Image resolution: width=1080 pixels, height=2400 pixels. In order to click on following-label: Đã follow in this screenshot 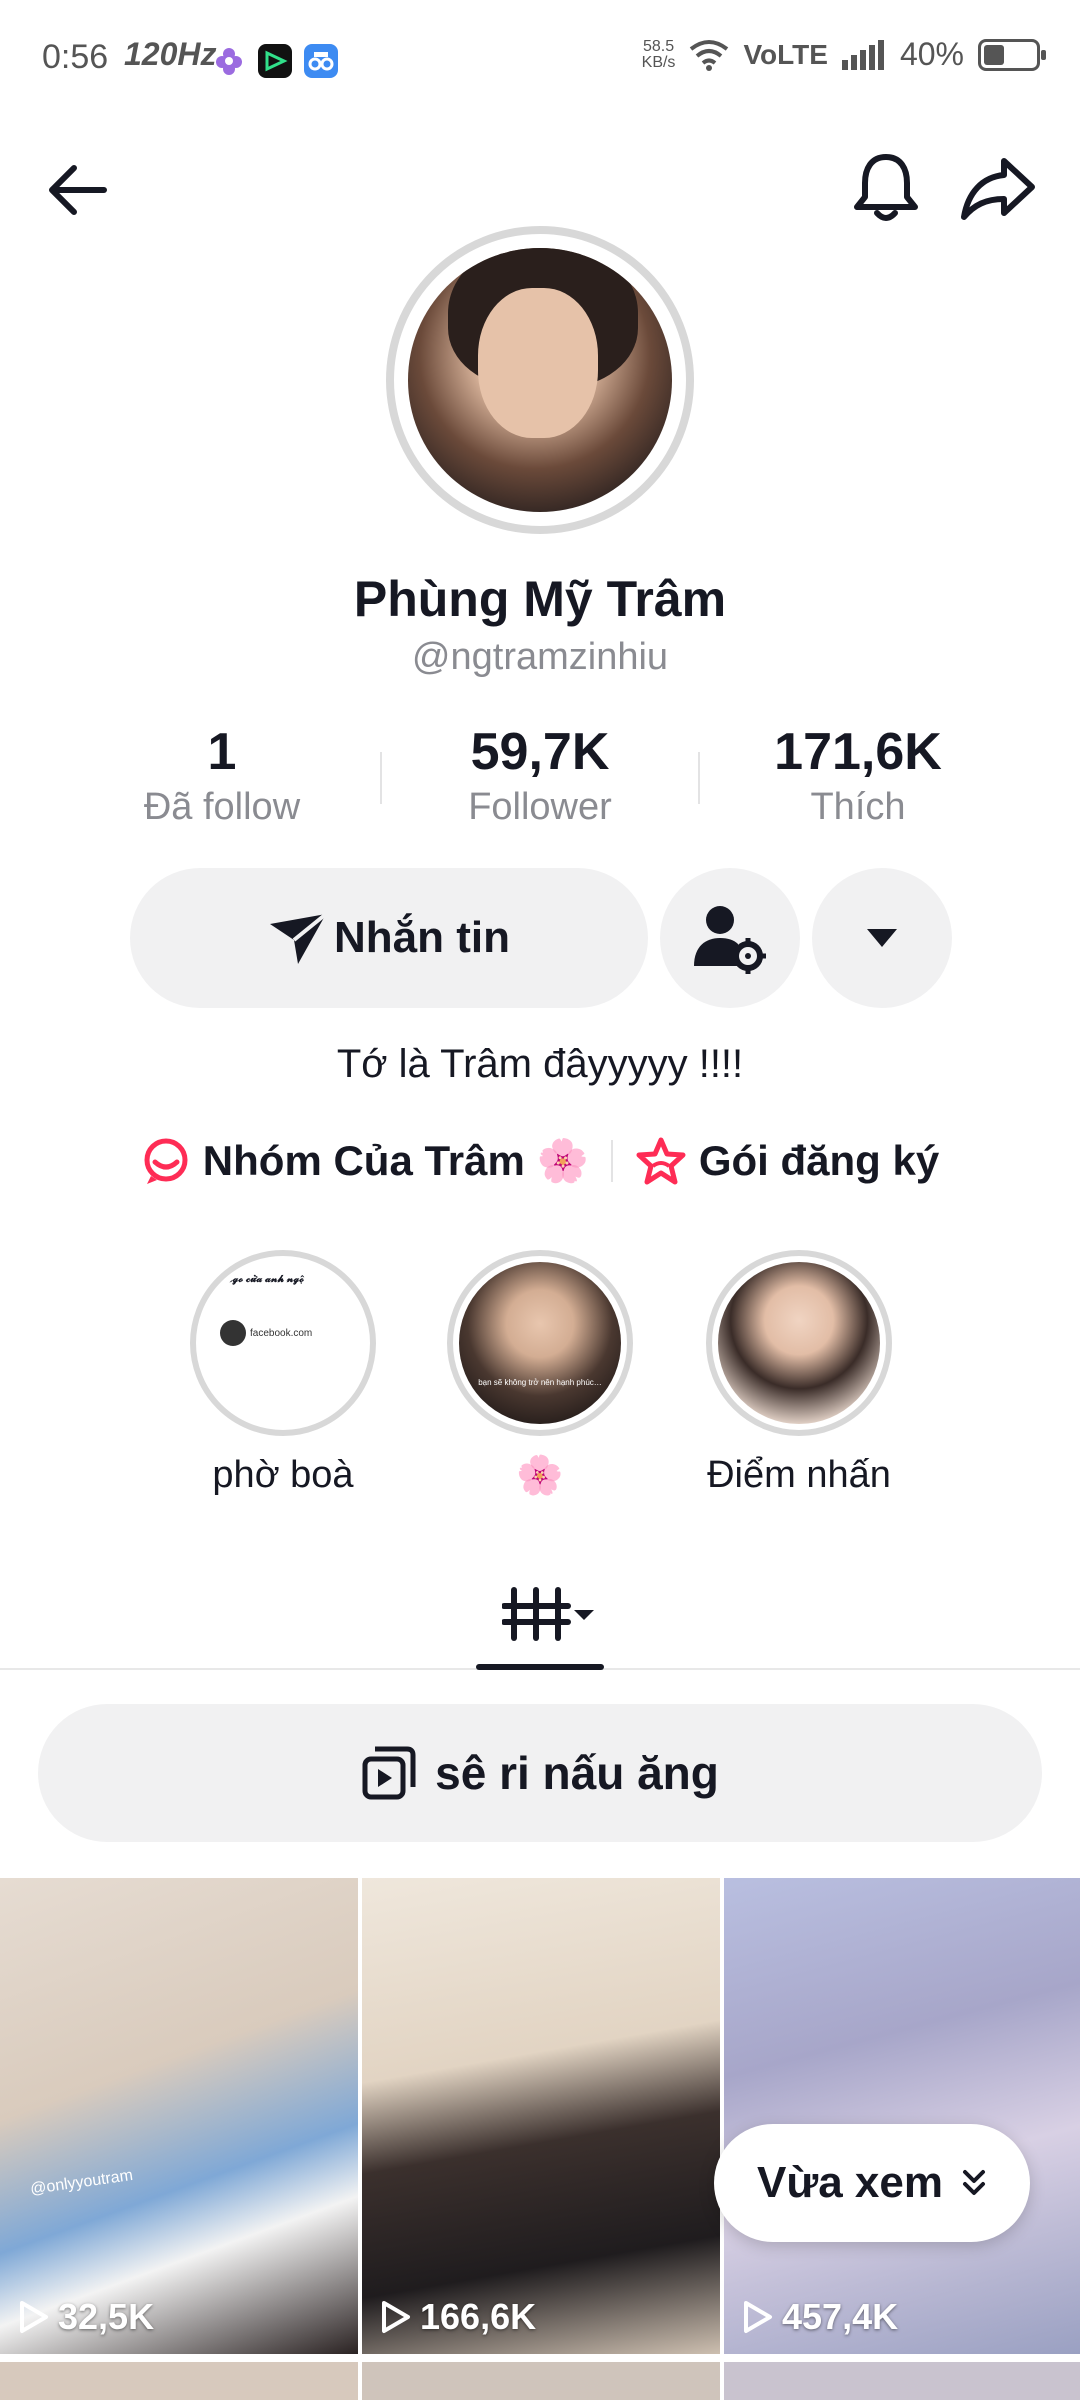, I will do `click(222, 807)`.